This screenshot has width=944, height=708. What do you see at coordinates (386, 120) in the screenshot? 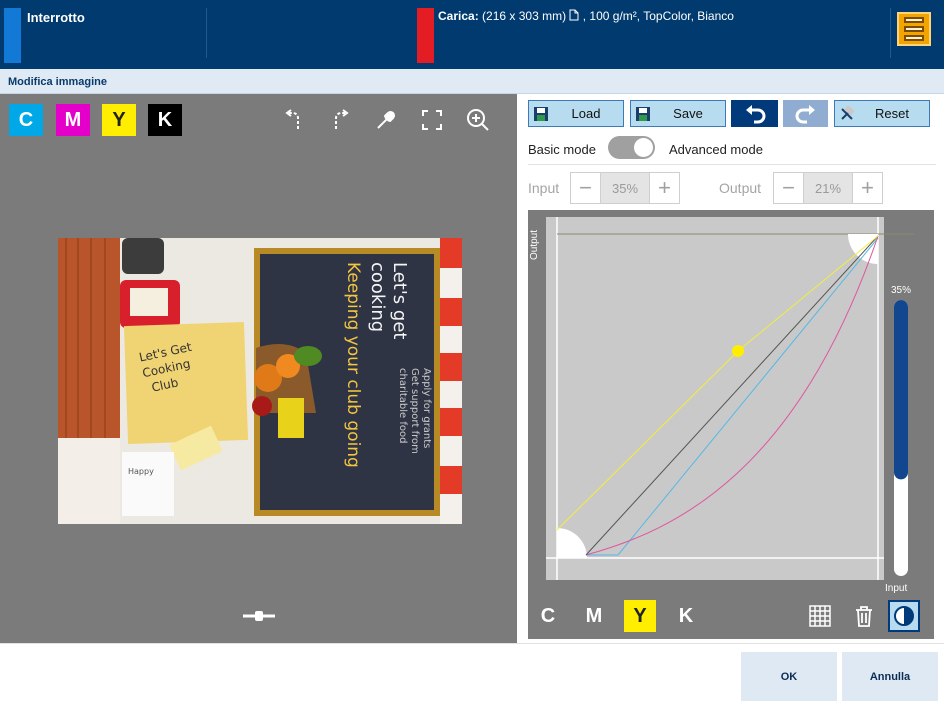
I see `eyedropper-icon` at bounding box center [386, 120].